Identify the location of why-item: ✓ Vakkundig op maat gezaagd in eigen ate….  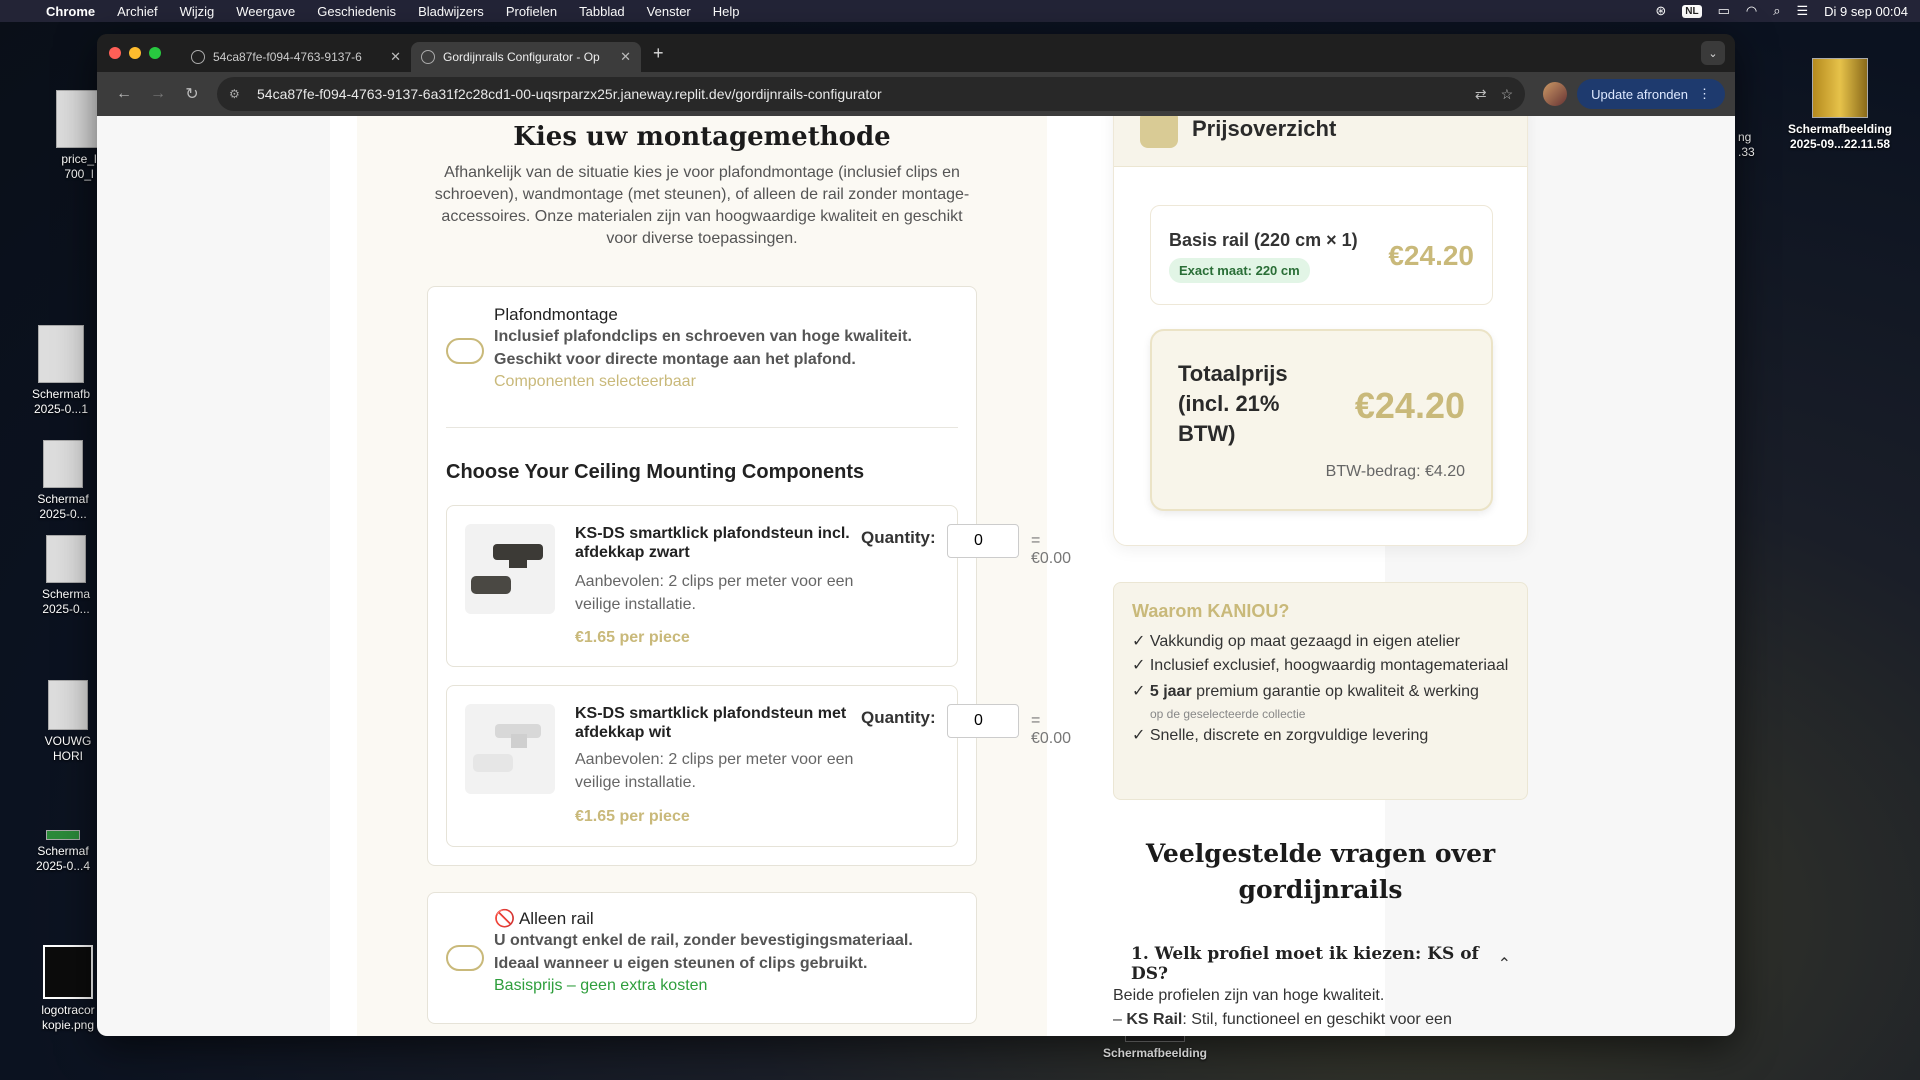
(1296, 641).